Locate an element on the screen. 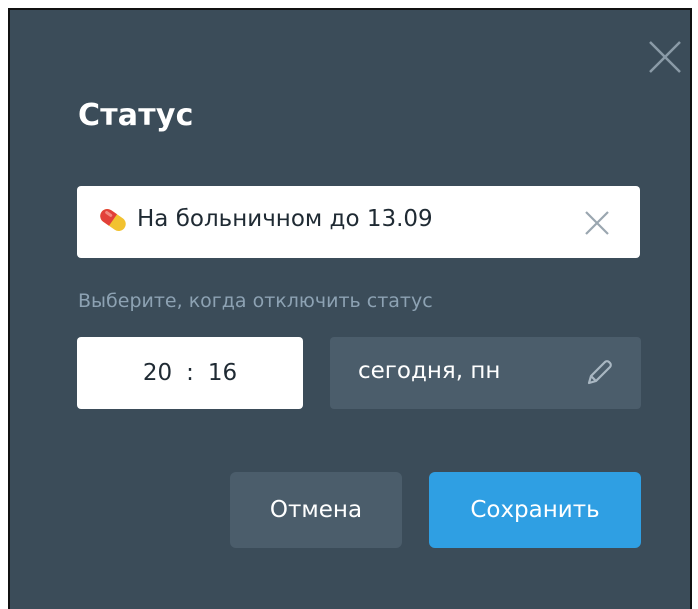  close-button is located at coordinates (665, 57).